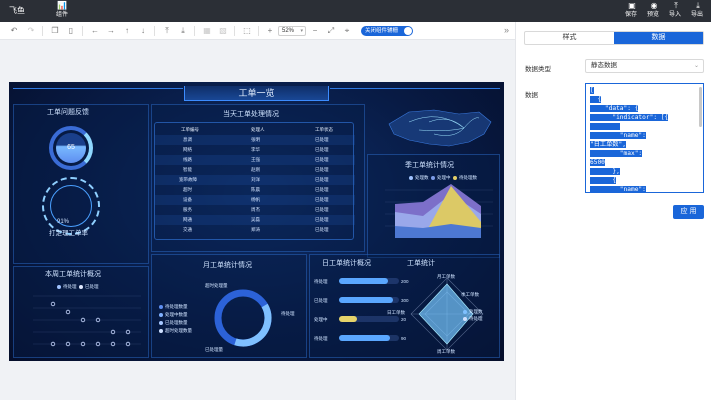  Describe the element at coordinates (55, 31) in the screenshot. I see `copy-icon: ❐` at that location.